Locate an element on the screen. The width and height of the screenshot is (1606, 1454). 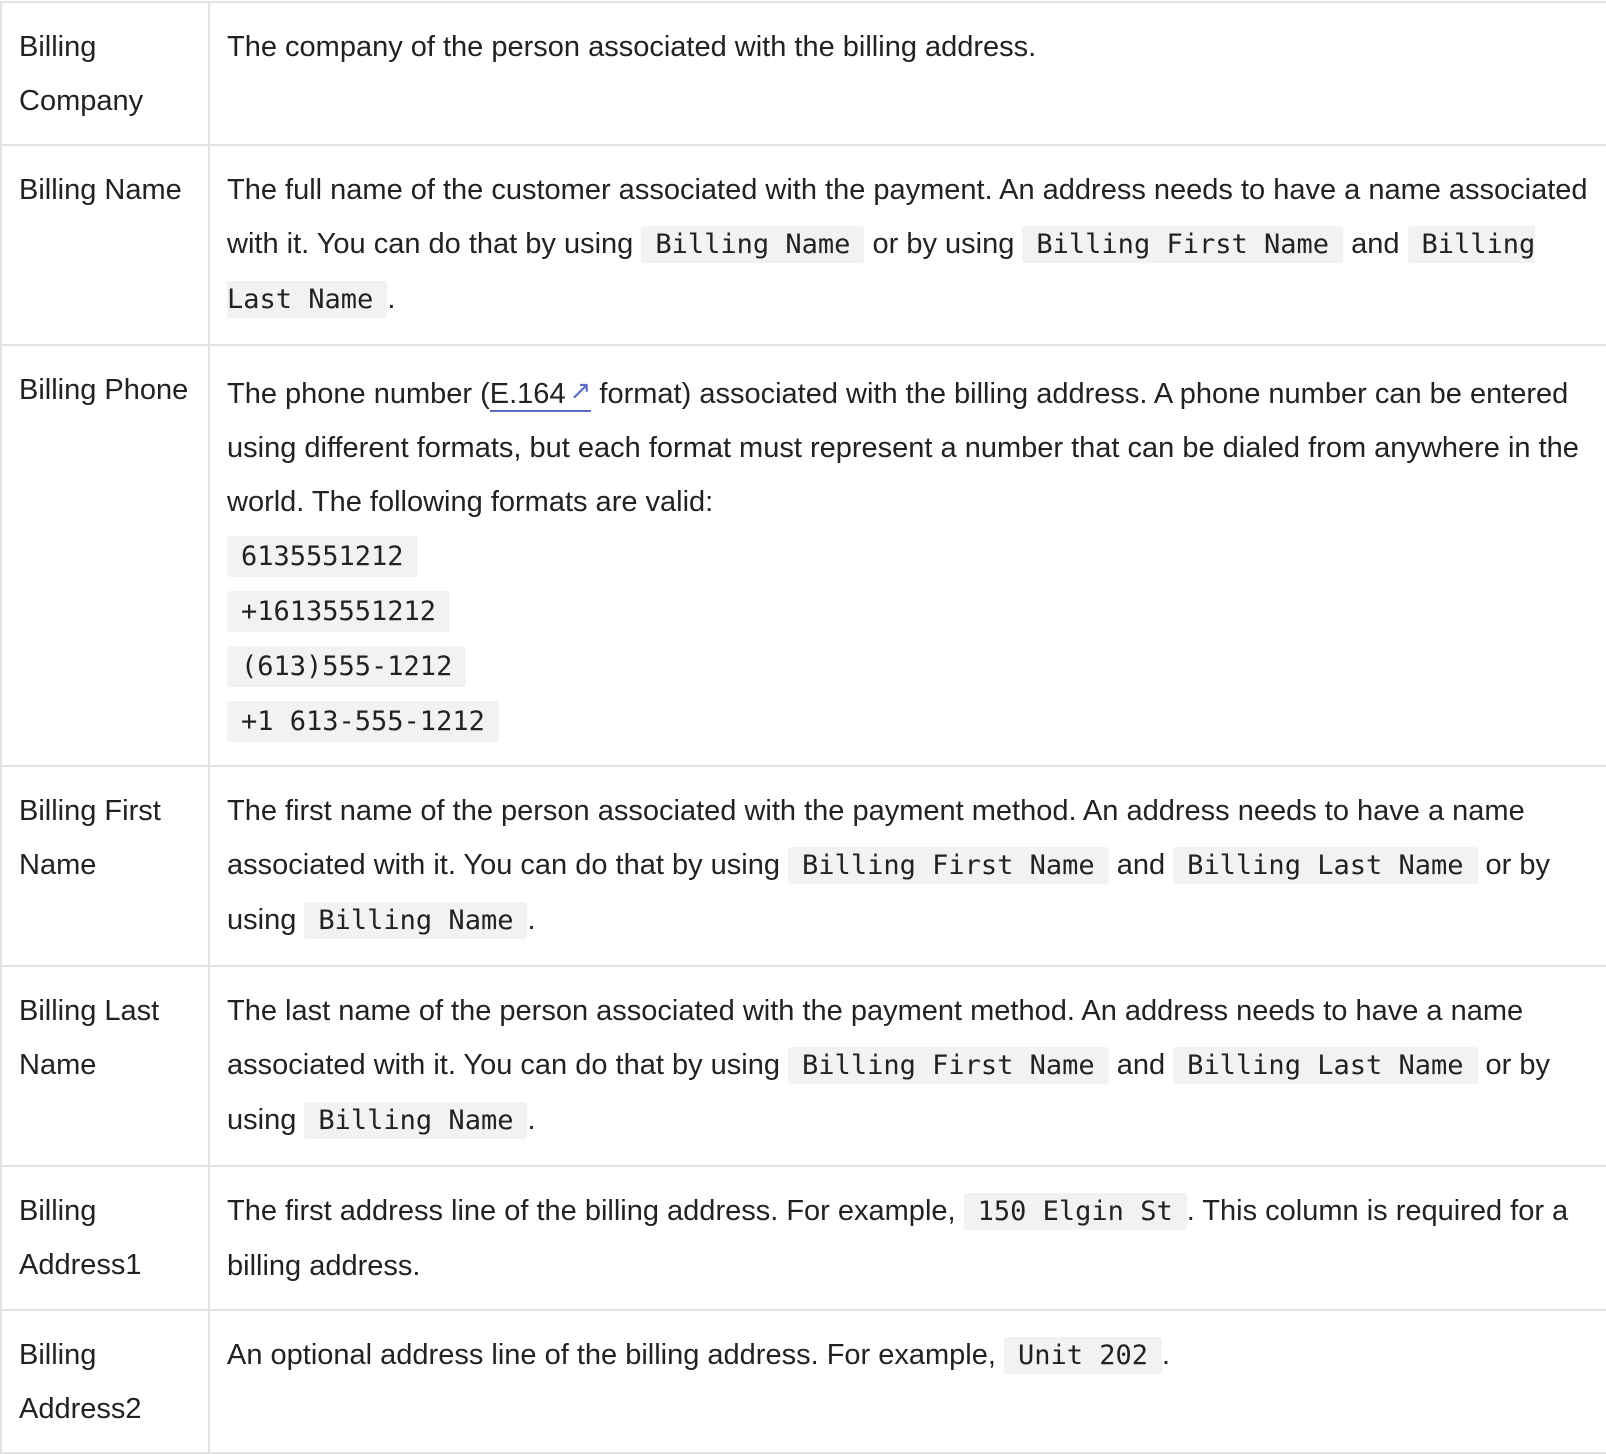
link-text: E.164 is located at coordinates (528, 394).